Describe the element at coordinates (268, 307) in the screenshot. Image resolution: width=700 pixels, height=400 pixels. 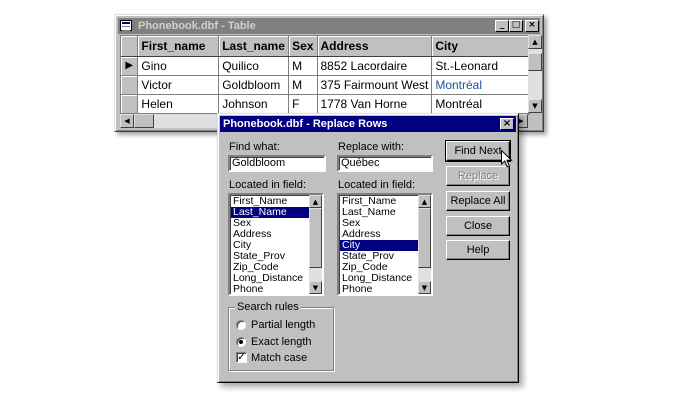
I see `search-rules-legend: Search rules` at that location.